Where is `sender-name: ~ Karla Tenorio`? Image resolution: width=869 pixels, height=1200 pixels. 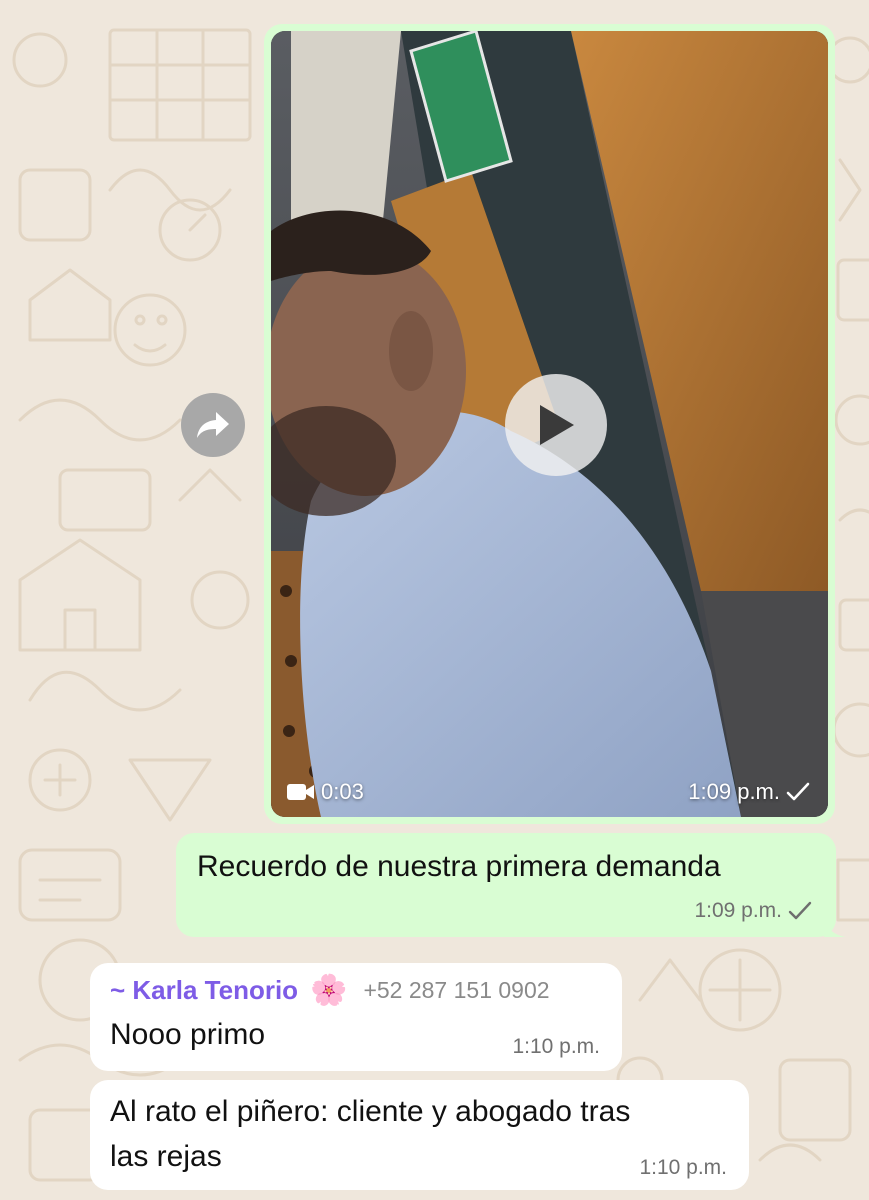 sender-name: ~ Karla Tenorio is located at coordinates (204, 990).